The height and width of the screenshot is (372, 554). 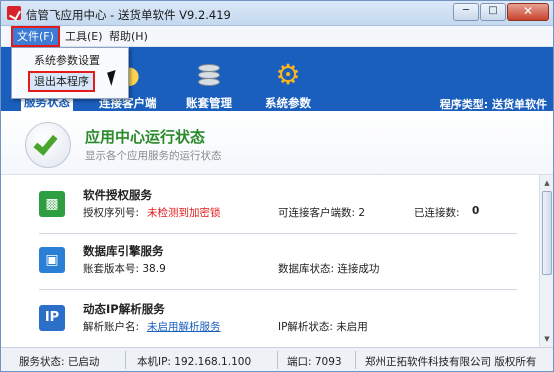 I want to click on service-name: 数据库引擎服务, so click(x=123, y=251).